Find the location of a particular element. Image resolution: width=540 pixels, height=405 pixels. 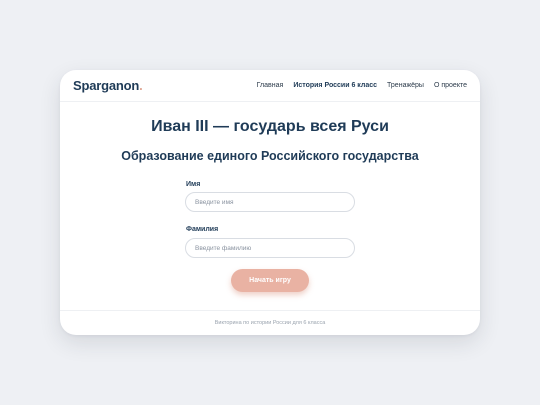

footer-text: Викторина по истории России для 6 класса is located at coordinates (270, 323).